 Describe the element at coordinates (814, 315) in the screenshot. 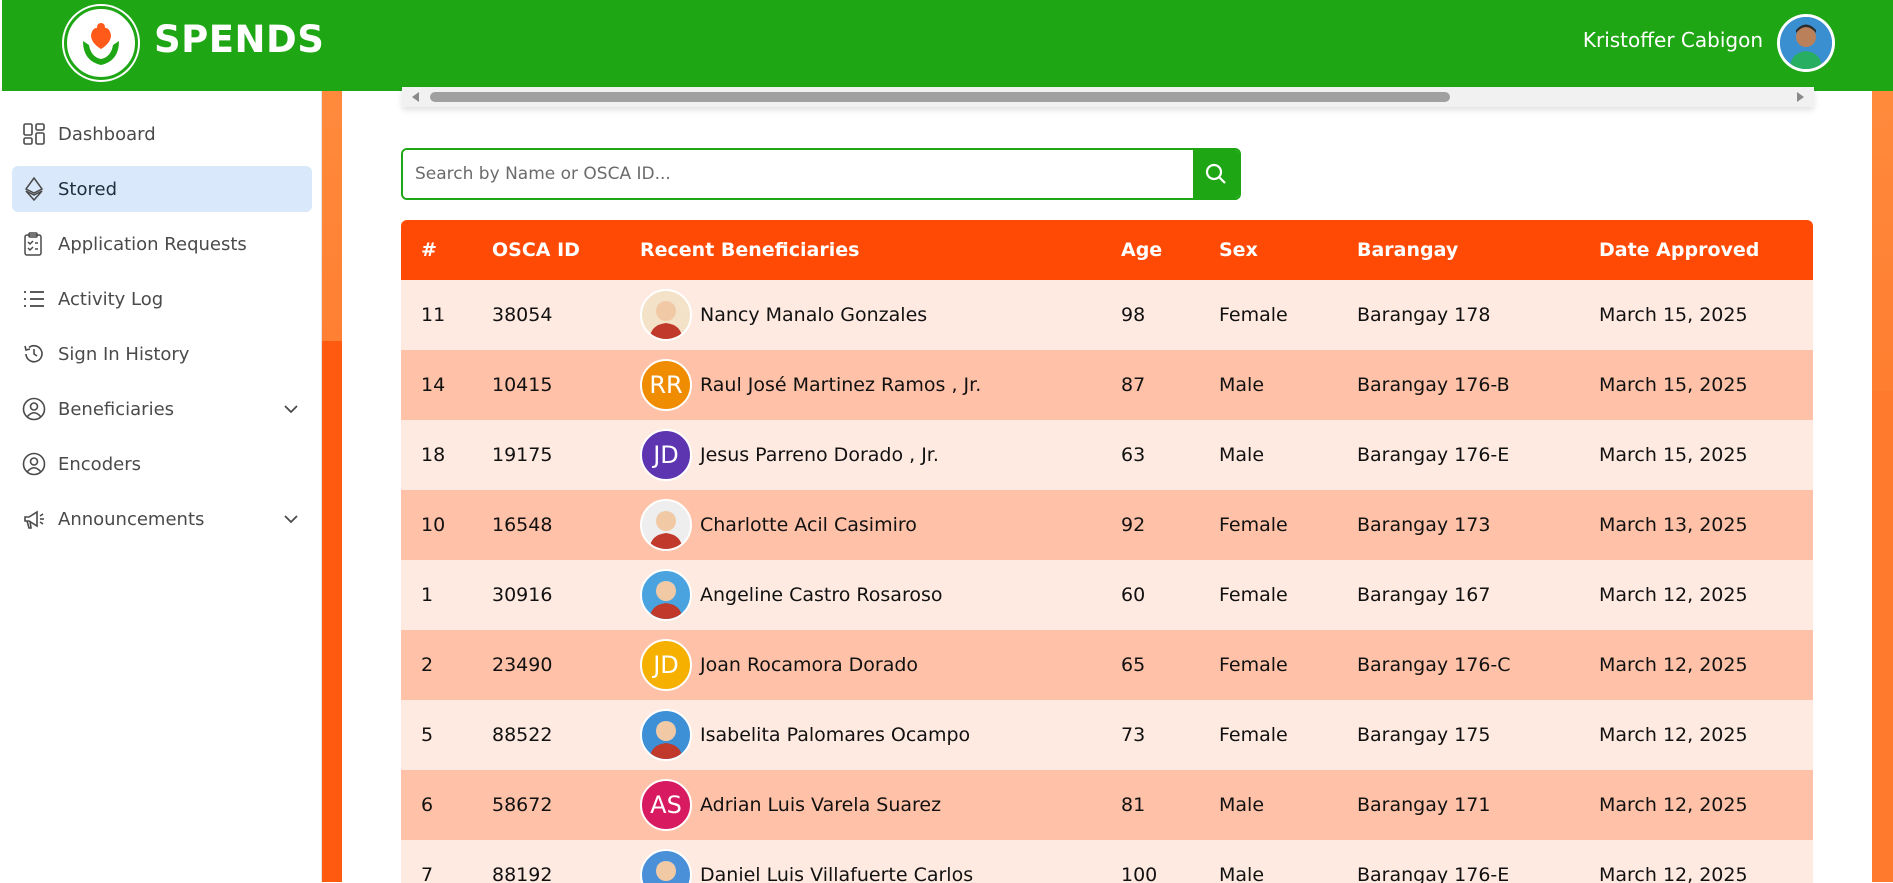

I see `beneficiary-name: Nancy Manalo Gonzales` at that location.